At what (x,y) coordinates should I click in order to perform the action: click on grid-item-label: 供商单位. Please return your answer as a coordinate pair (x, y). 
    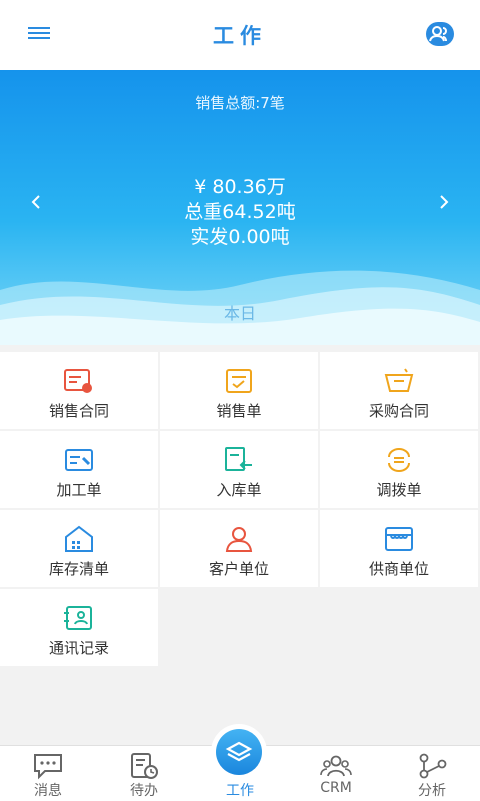
    Looking at the image, I should click on (398, 569).